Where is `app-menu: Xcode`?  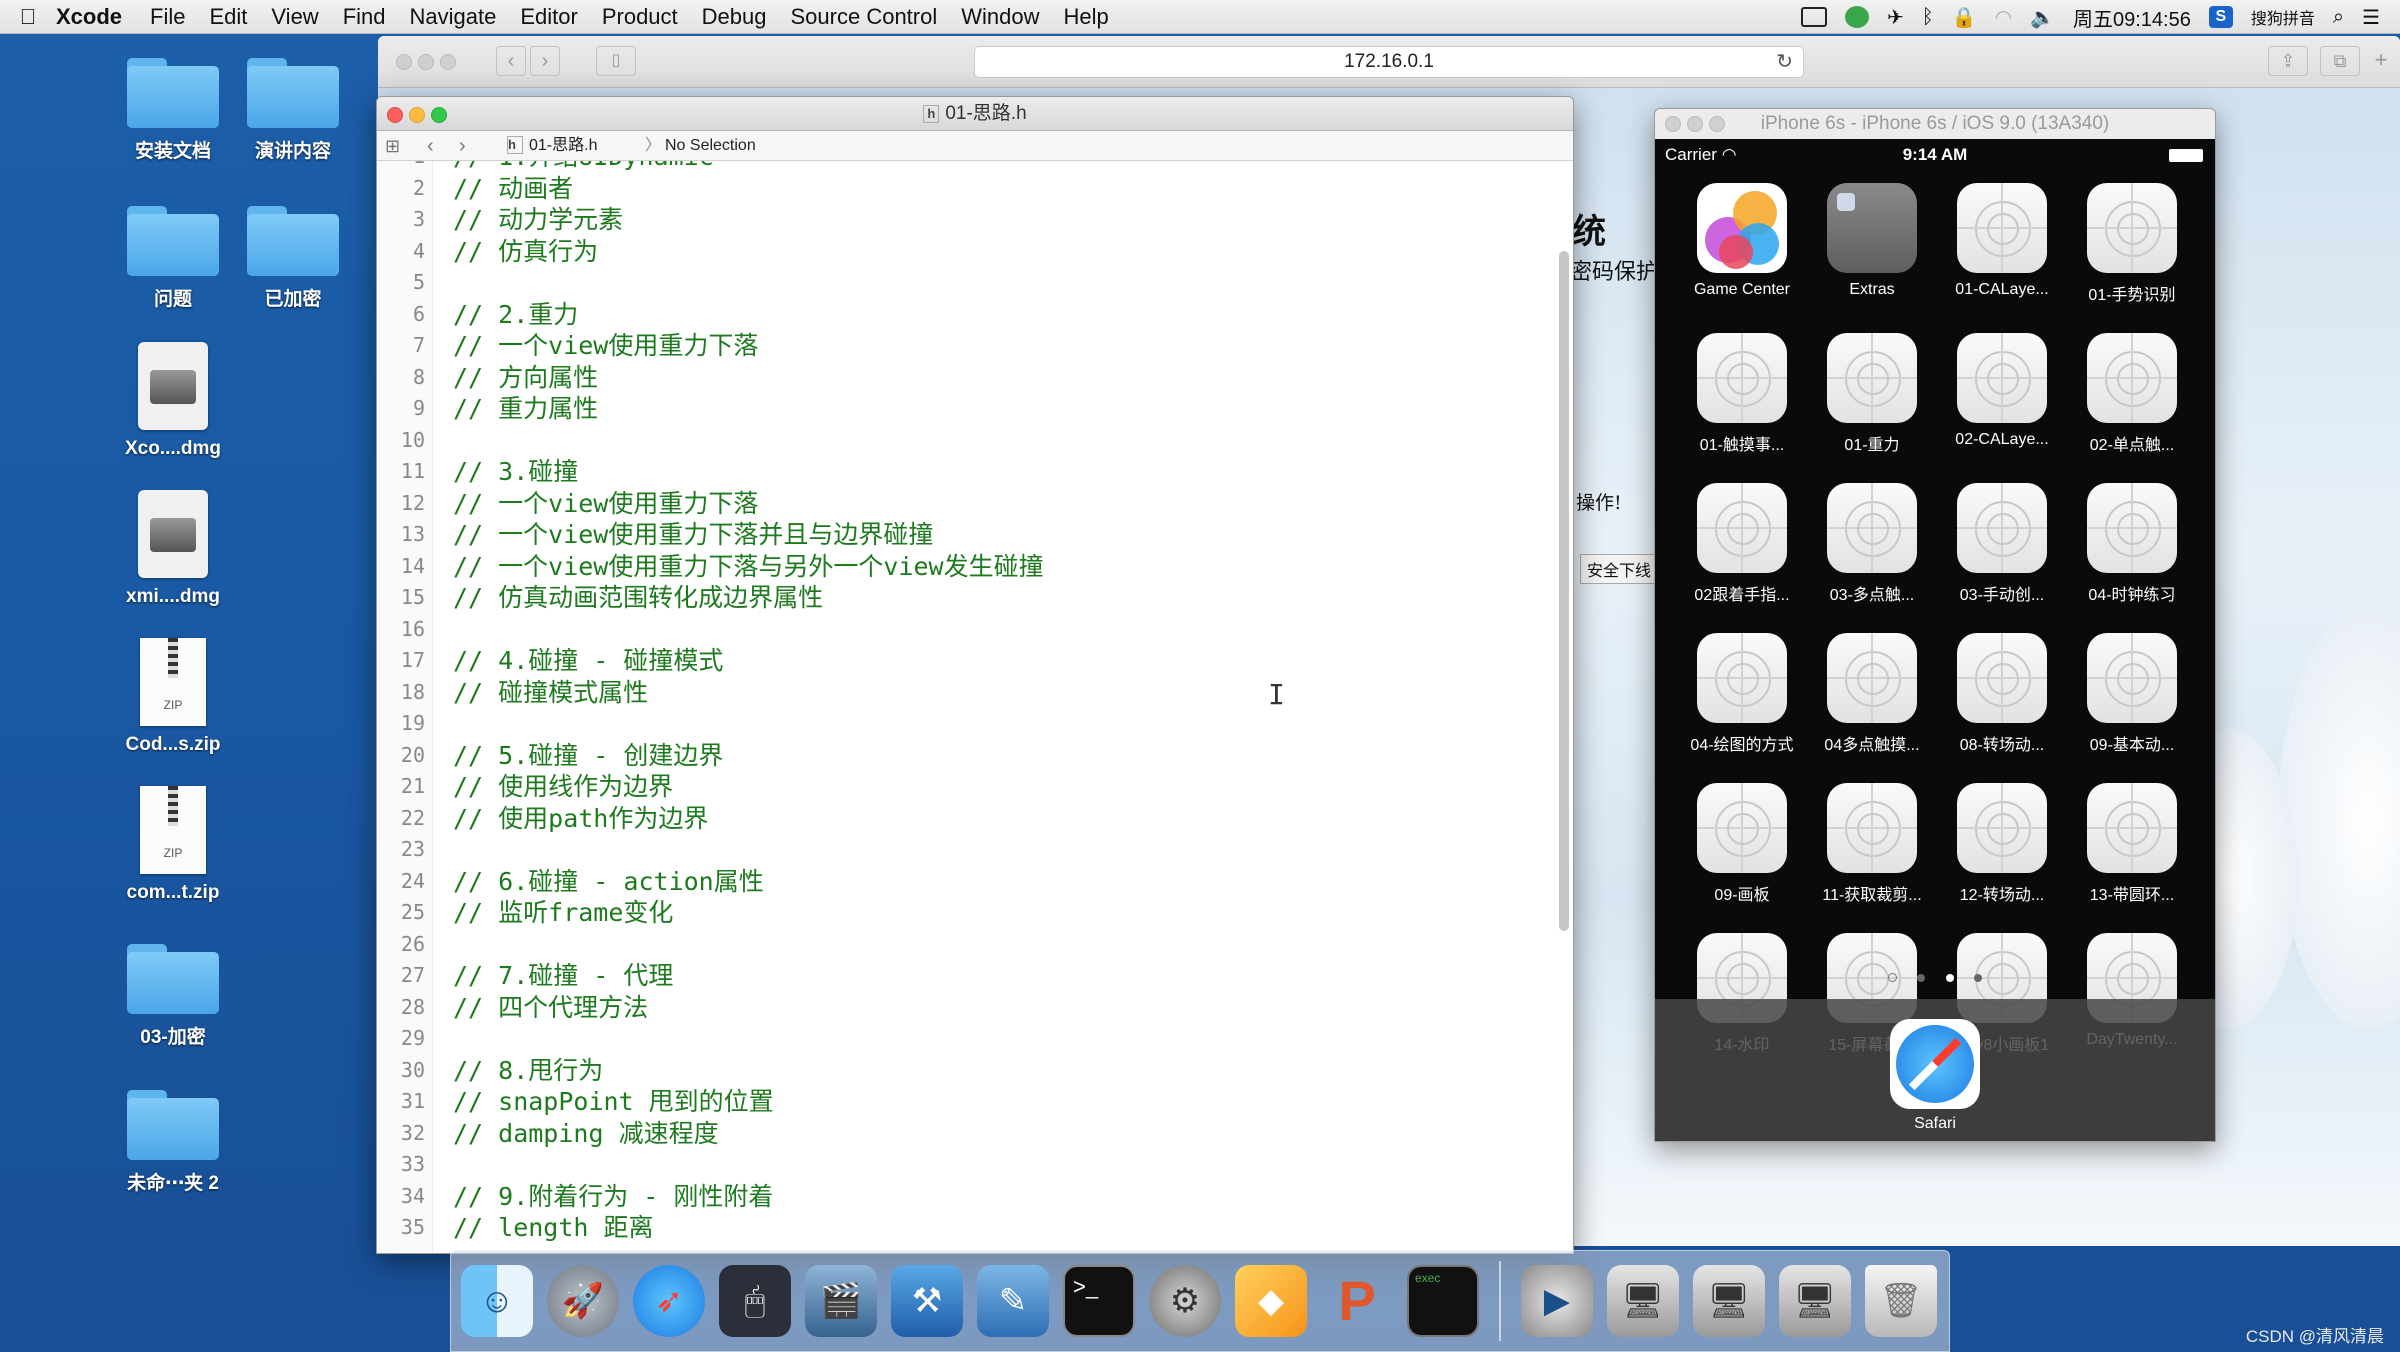
app-menu: Xcode is located at coordinates (89, 17).